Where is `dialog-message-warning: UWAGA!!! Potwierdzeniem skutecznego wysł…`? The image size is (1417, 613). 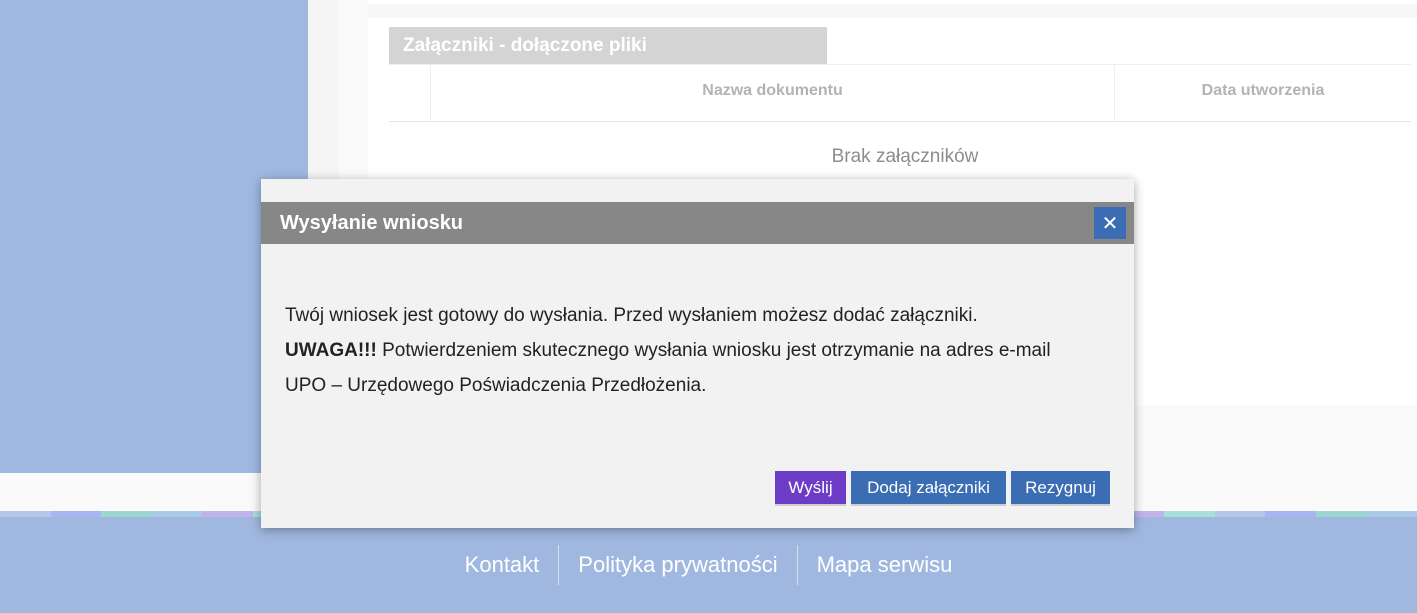
dialog-message-warning: UWAGA!!! Potwierdzeniem skutecznego wysł… is located at coordinates (700, 350).